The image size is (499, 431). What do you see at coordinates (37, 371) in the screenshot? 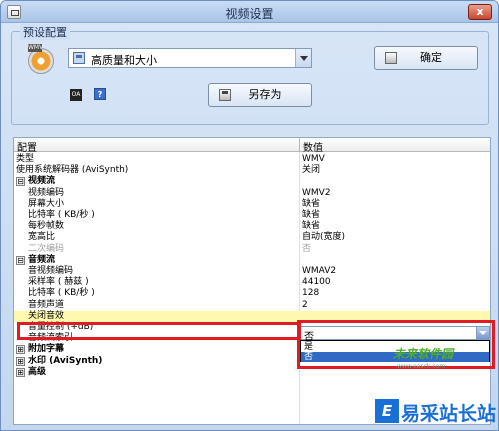
I see `property-name: 高级` at bounding box center [37, 371].